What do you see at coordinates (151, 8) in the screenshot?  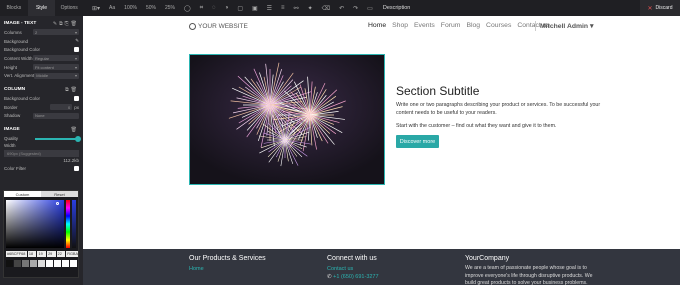 I see `zoom-50-tool: 50%` at bounding box center [151, 8].